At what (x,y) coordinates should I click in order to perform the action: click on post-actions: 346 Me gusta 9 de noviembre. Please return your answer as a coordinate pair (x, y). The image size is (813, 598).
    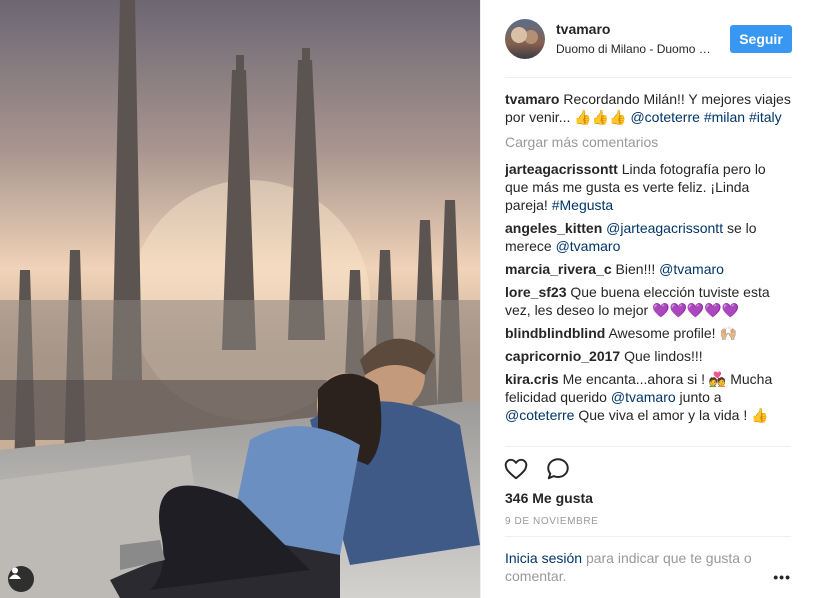
    Looking at the image, I should click on (647, 495).